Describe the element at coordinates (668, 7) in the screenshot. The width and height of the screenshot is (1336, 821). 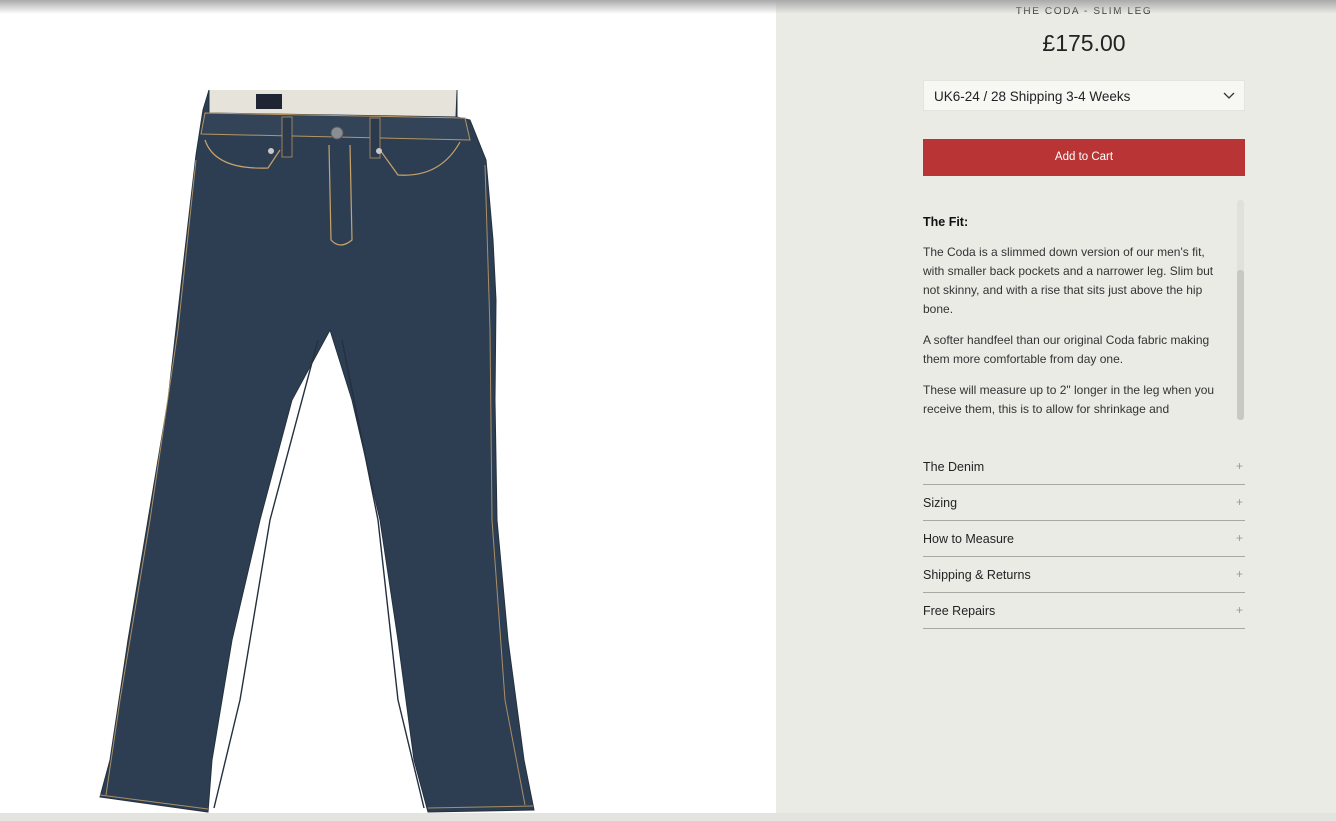
I see `top-shadow` at that location.